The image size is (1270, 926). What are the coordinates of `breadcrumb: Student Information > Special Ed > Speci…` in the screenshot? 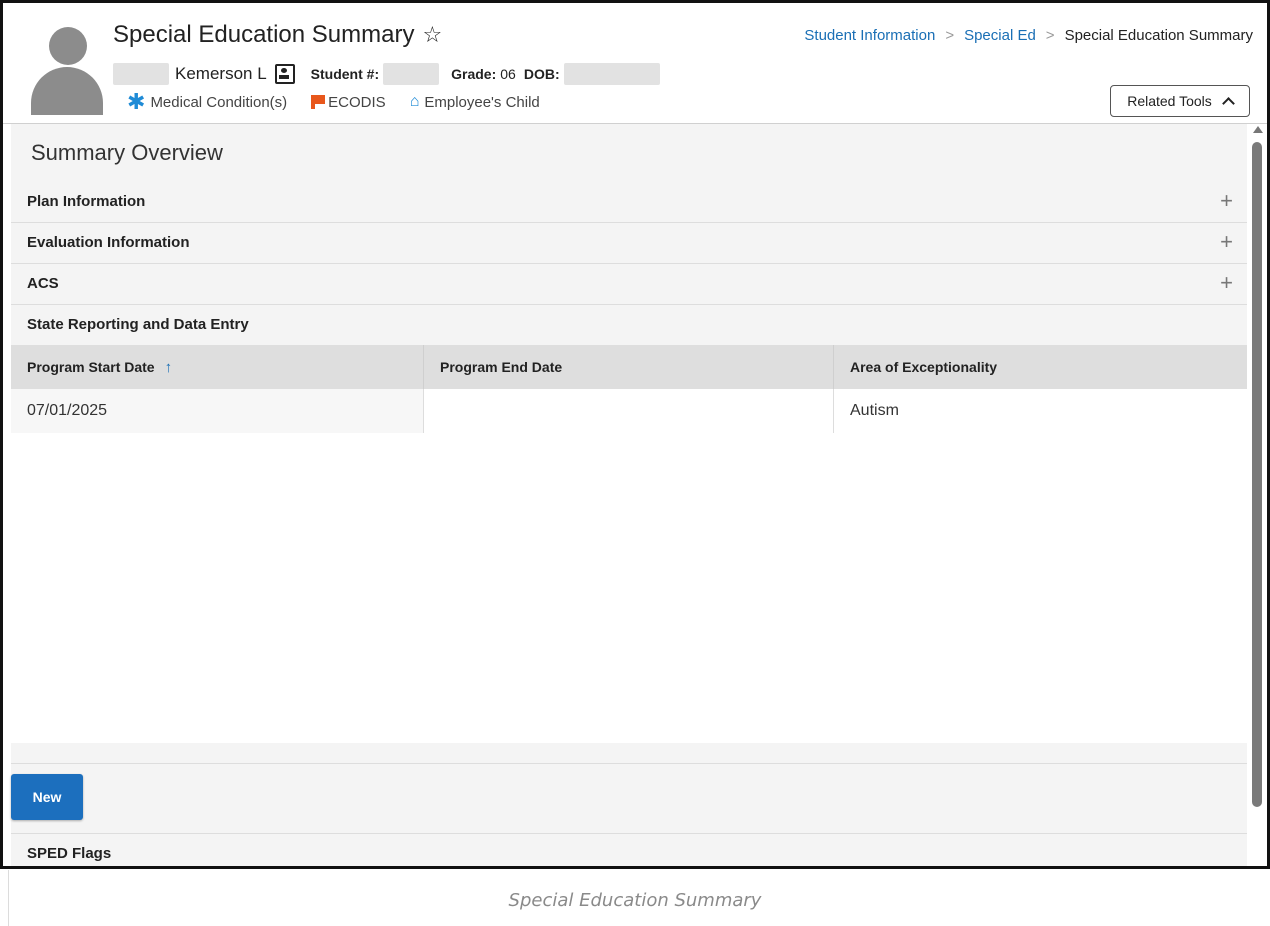 It's located at (1028, 35).